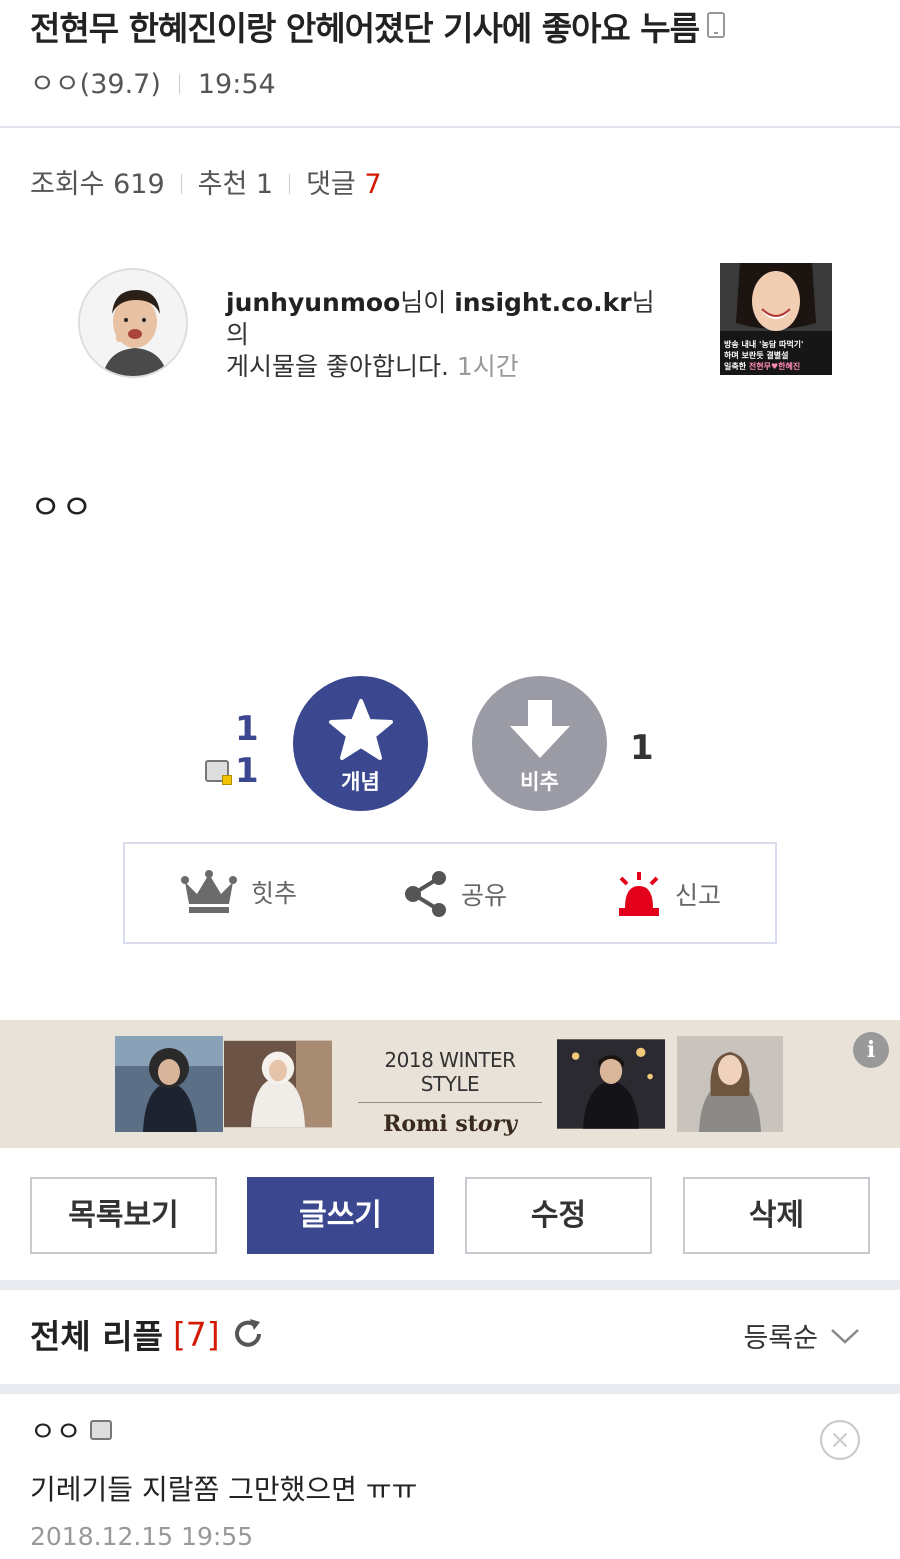 The height and width of the screenshot is (1559, 900). Describe the element at coordinates (360, 782) in the screenshot. I see `upvote-label: 개념` at that location.